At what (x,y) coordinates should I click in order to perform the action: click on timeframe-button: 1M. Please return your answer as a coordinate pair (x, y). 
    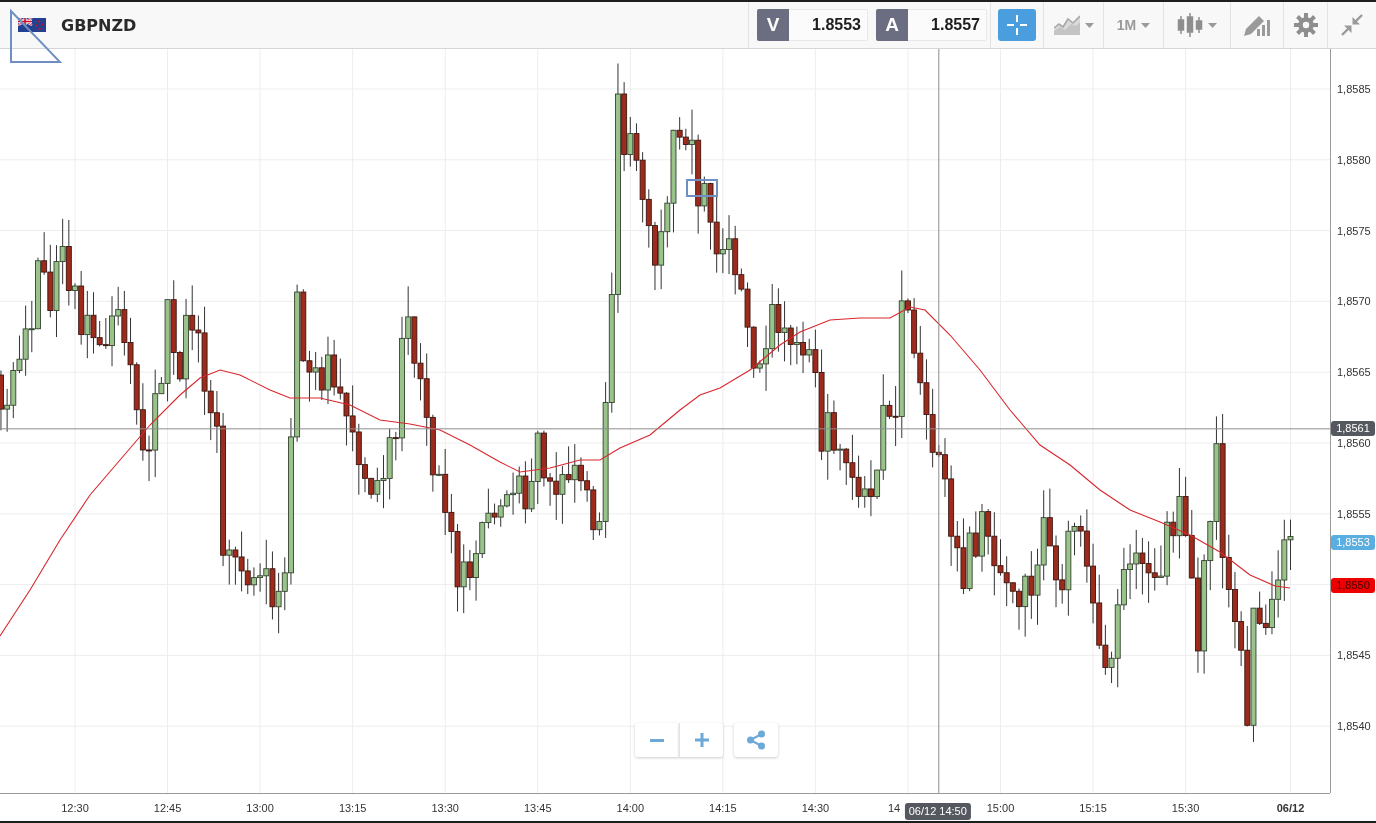
    Looking at the image, I should click on (1133, 25).